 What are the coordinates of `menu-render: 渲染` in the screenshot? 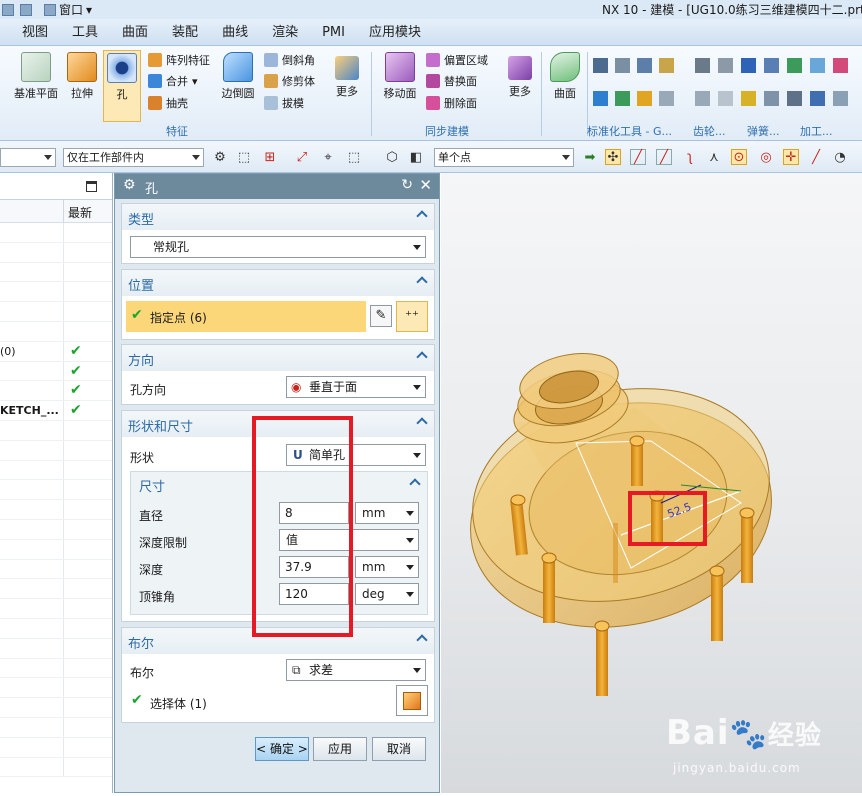 It's located at (285, 32).